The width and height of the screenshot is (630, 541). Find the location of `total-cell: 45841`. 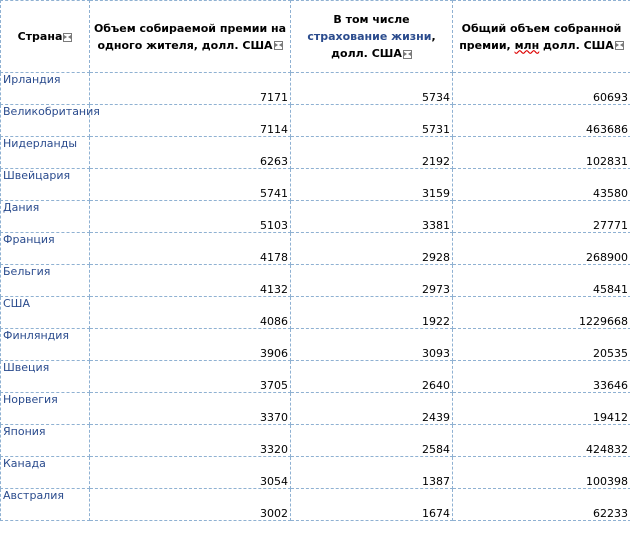

total-cell: 45841 is located at coordinates (541, 280).